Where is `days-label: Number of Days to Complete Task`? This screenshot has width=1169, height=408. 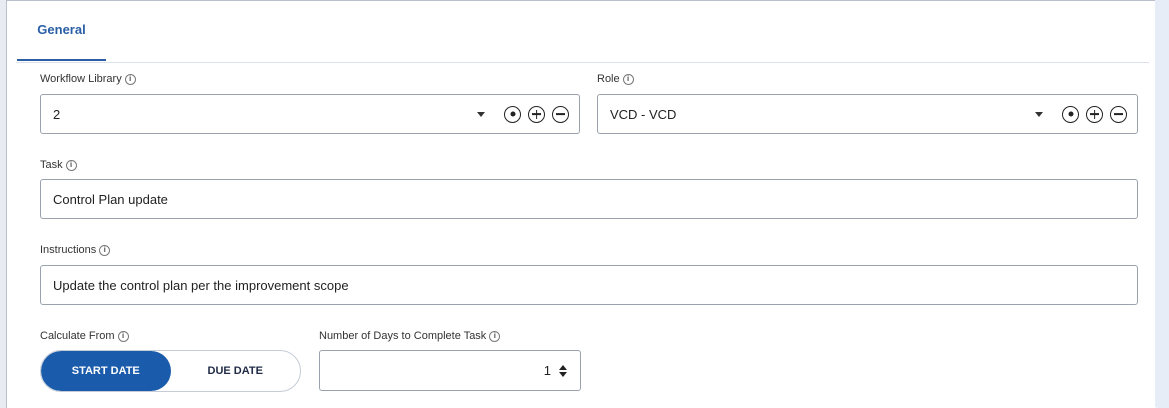 days-label: Number of Days to Complete Task is located at coordinates (403, 336).